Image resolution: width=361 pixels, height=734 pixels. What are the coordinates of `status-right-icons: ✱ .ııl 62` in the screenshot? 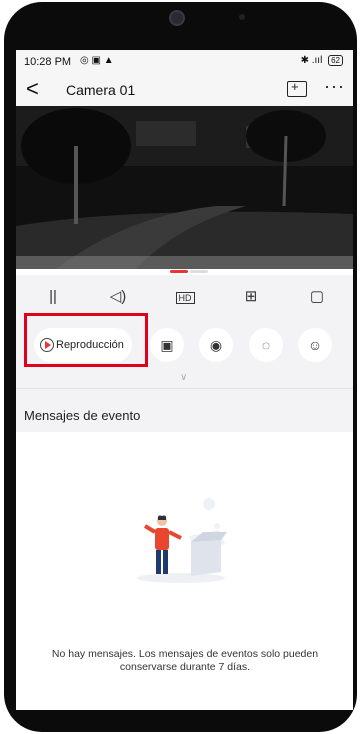 It's located at (322, 60).